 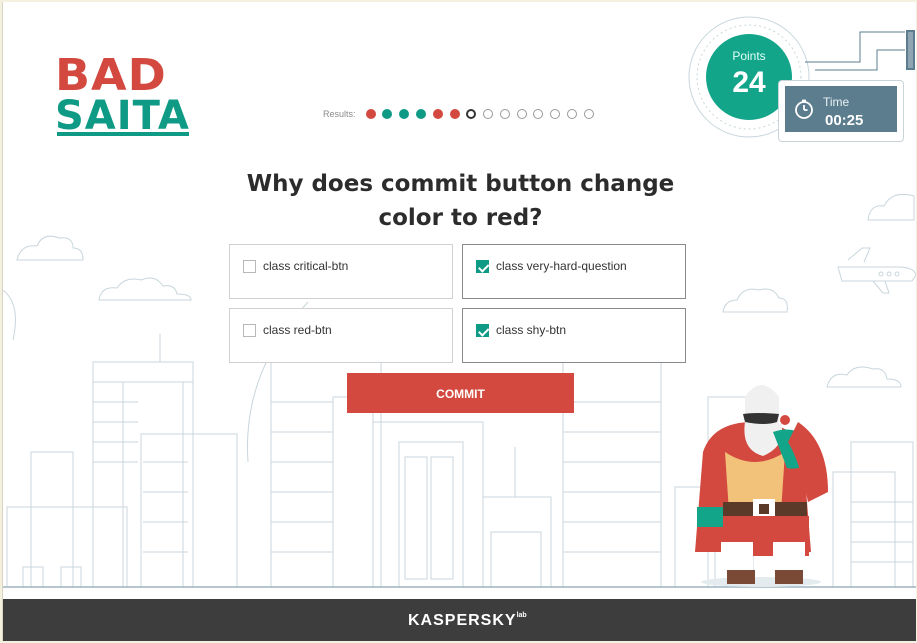 What do you see at coordinates (910, 50) in the screenshot?
I see `side-connector-icon` at bounding box center [910, 50].